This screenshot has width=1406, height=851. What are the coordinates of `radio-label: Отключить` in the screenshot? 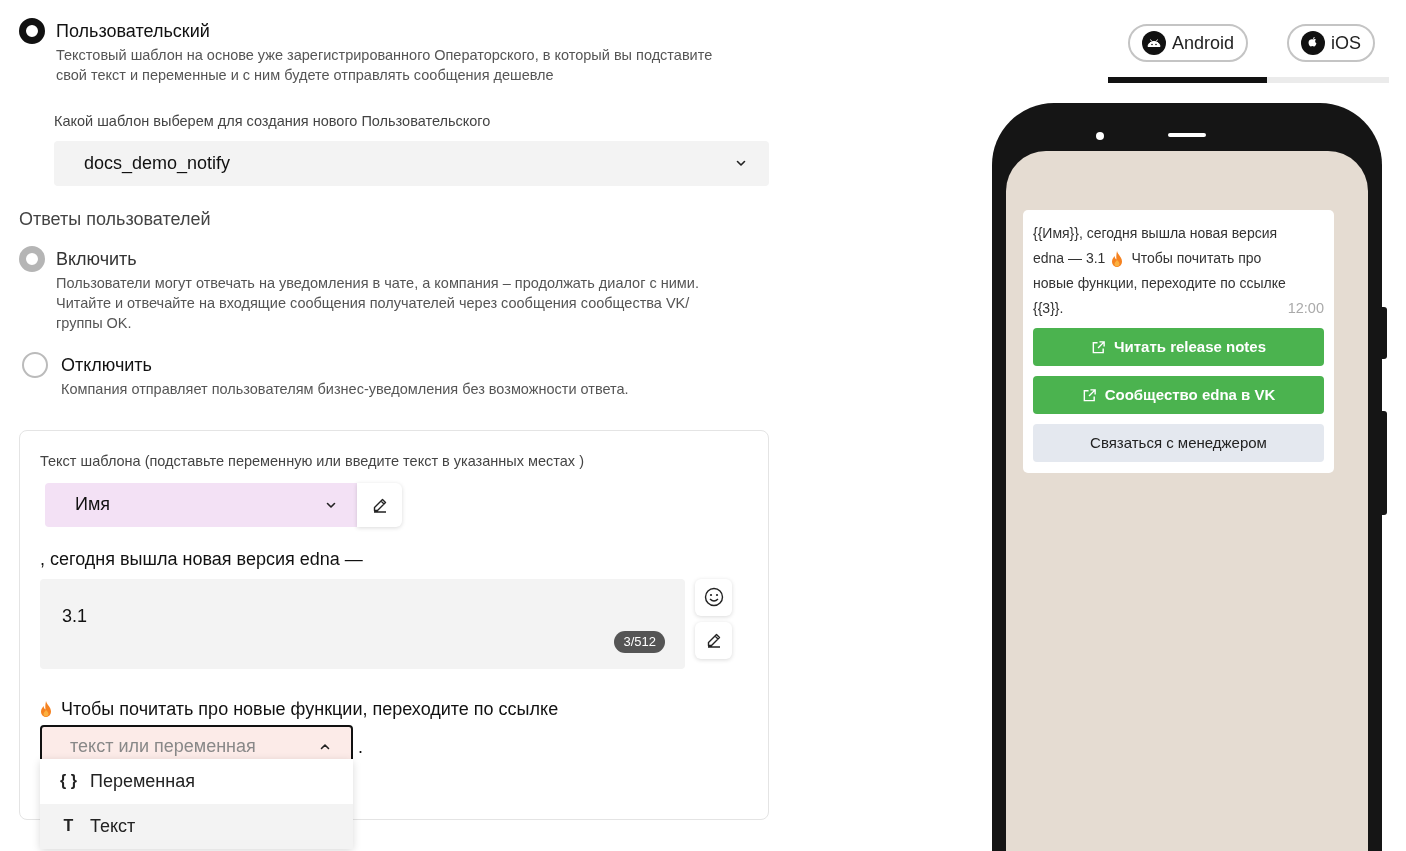 It's located at (107, 365).